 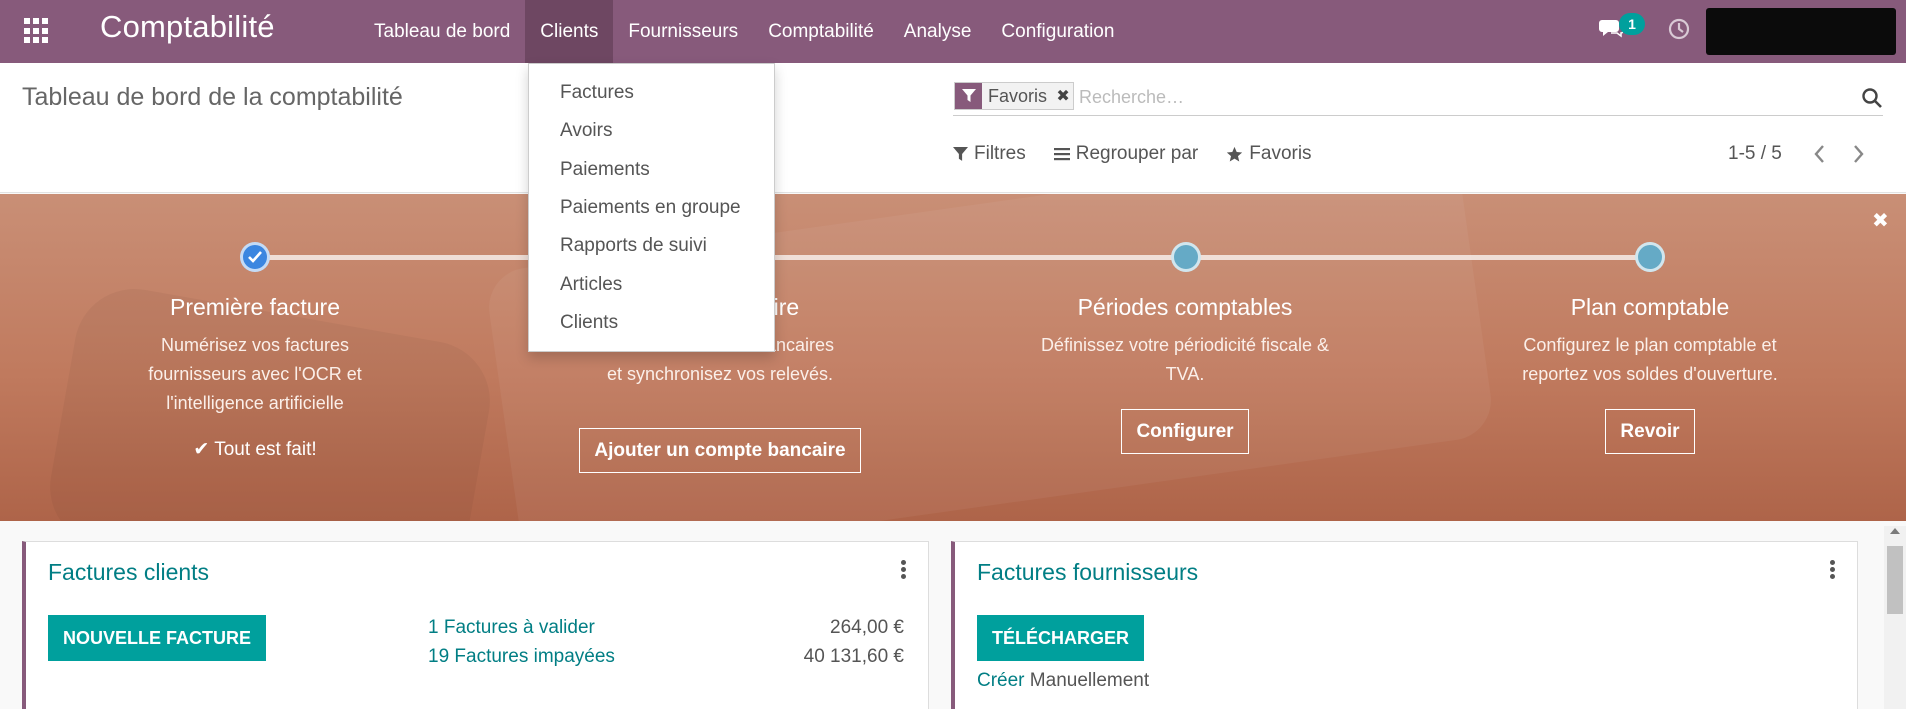 I want to click on create-manually-label: Manuellement, so click(x=1089, y=680).